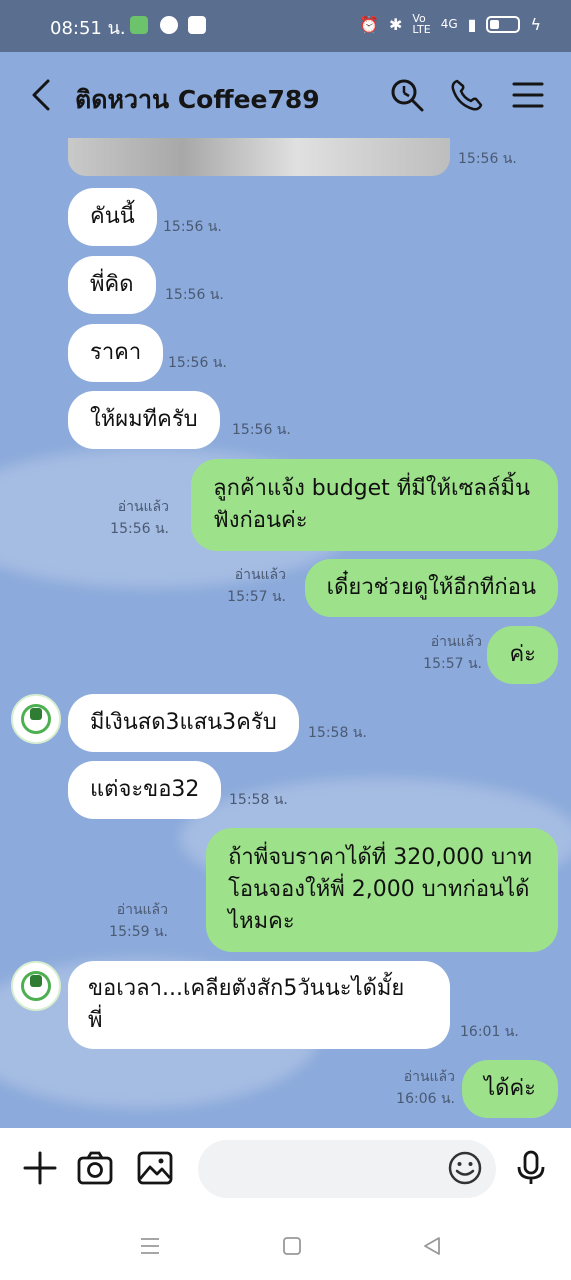 The height and width of the screenshot is (1280, 571). Describe the element at coordinates (421, 24) in the screenshot. I see `volte-icon: Vo LTE` at that location.